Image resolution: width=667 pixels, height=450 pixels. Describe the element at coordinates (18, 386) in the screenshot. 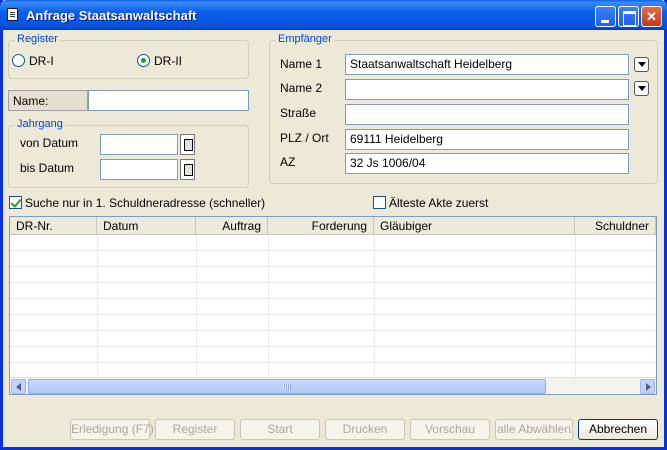

I see `scroll-left-icon` at that location.